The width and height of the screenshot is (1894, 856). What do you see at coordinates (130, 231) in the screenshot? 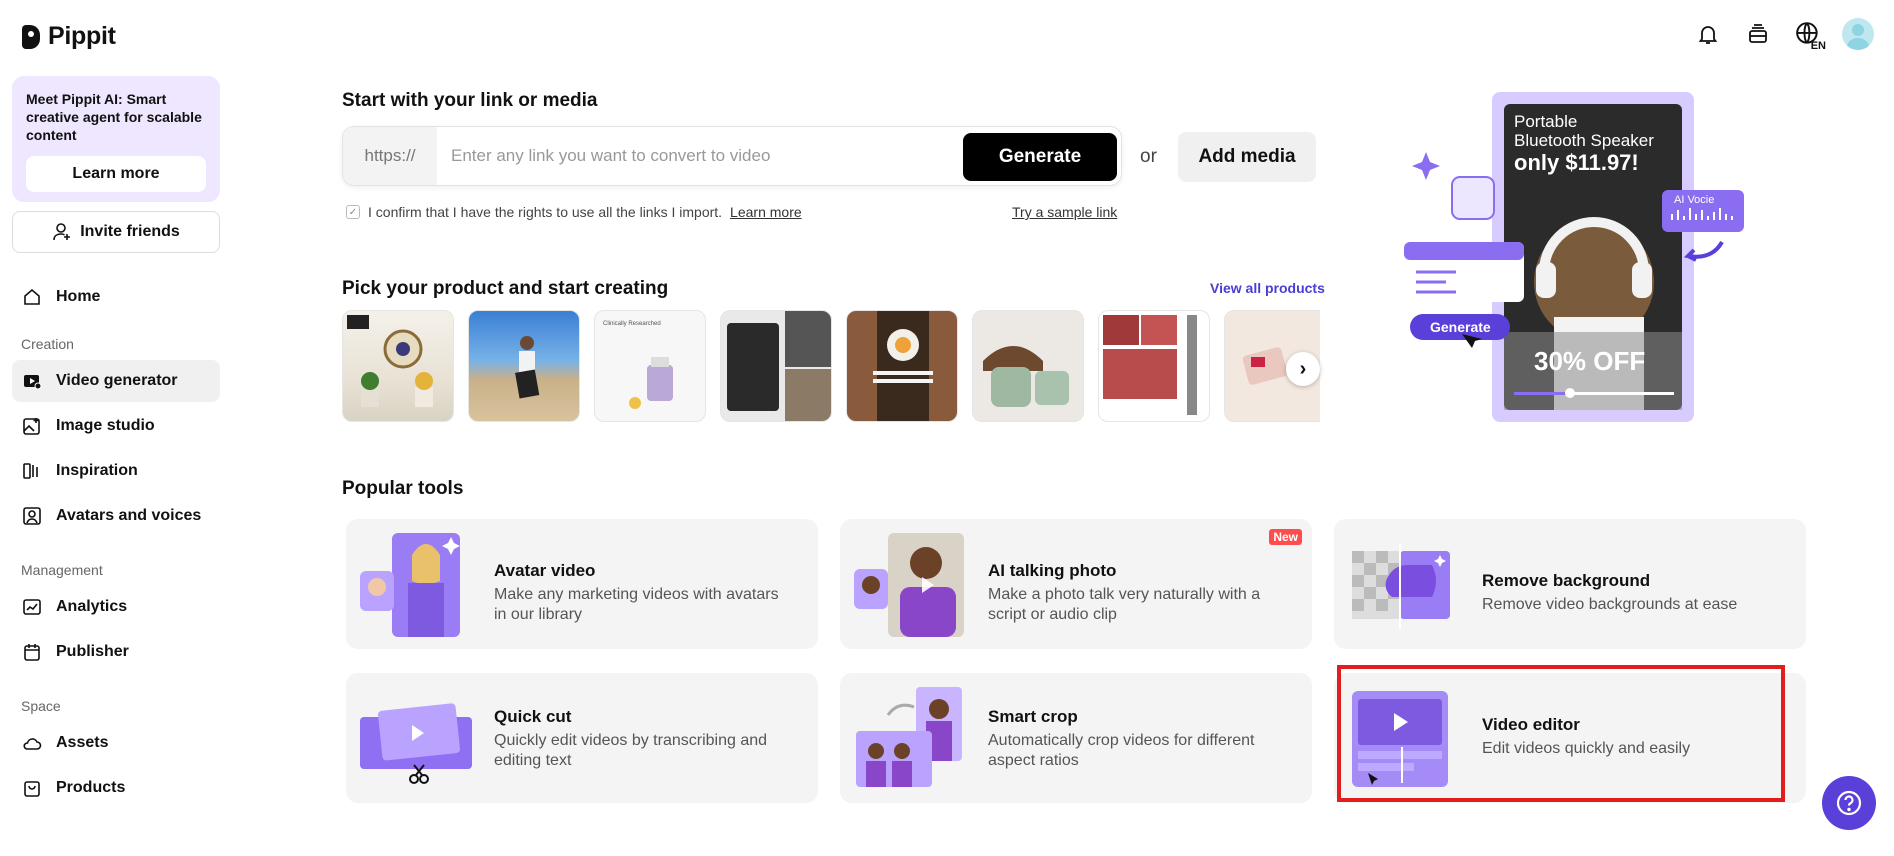
I see `invite-friends-label: Invite friends` at bounding box center [130, 231].